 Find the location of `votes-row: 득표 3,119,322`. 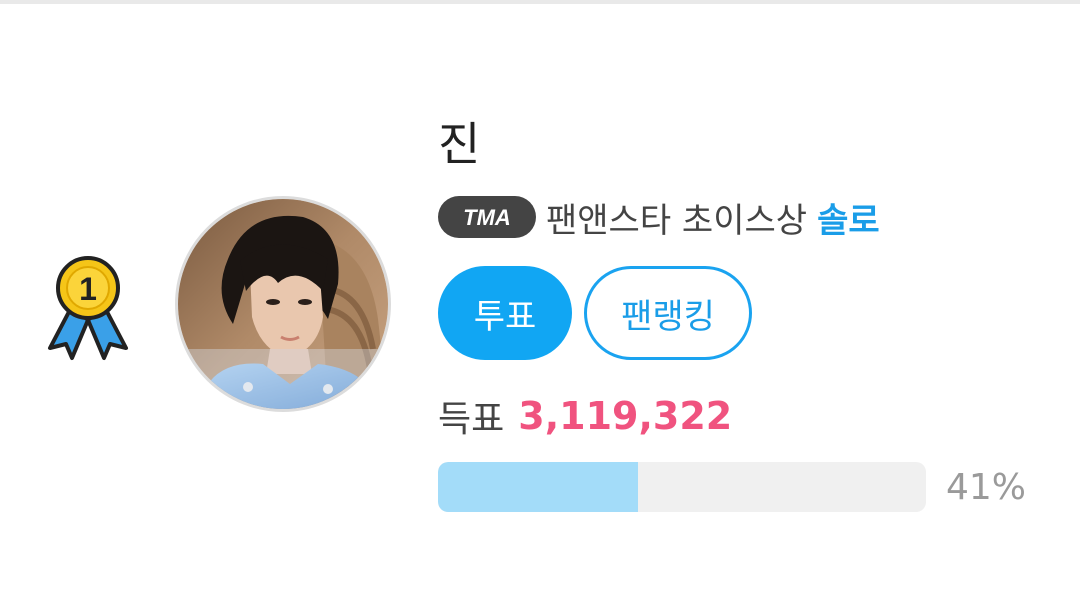

votes-row: 득표 3,119,322 is located at coordinates (585, 416).